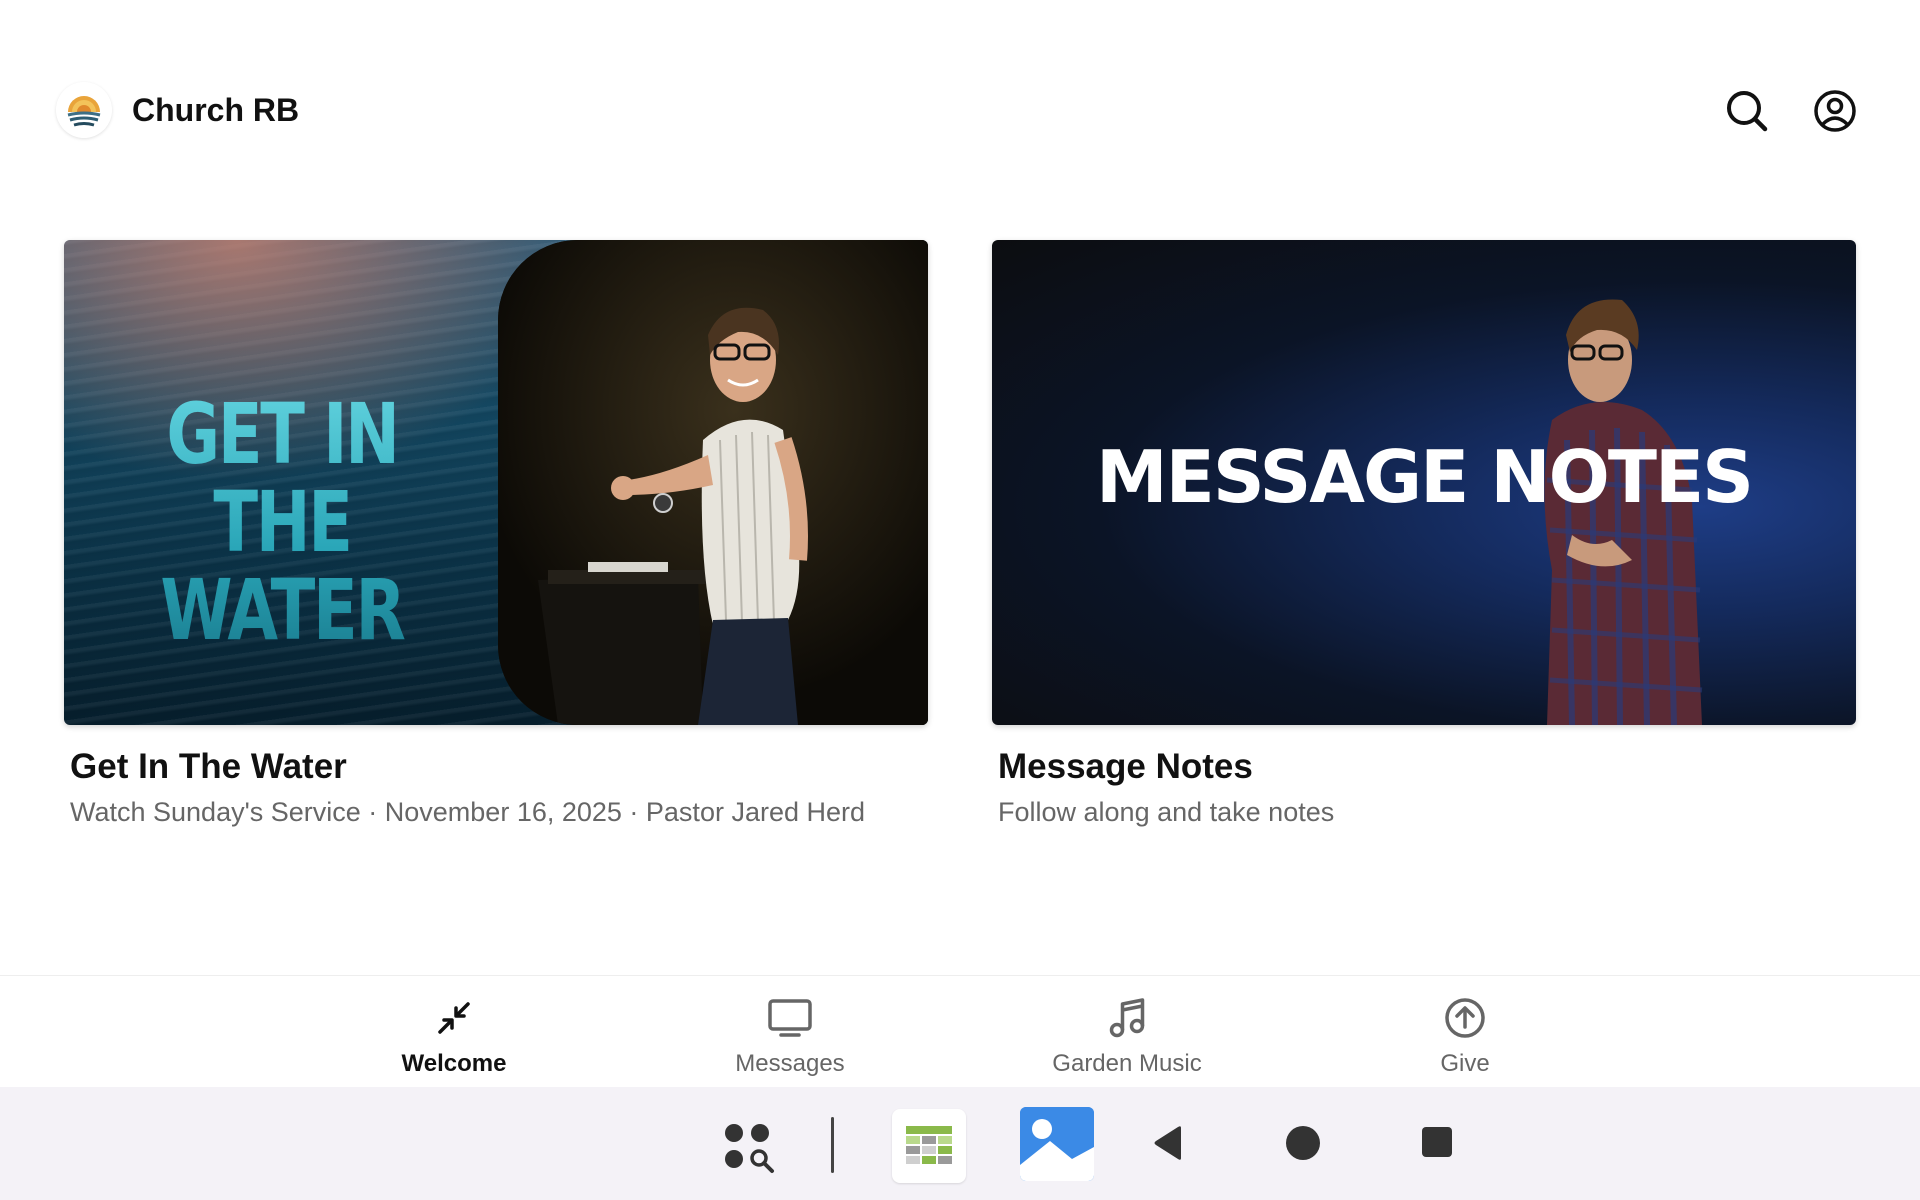  I want to click on thumbnail-title-text: GET IN THE WATER, so click(282, 522).